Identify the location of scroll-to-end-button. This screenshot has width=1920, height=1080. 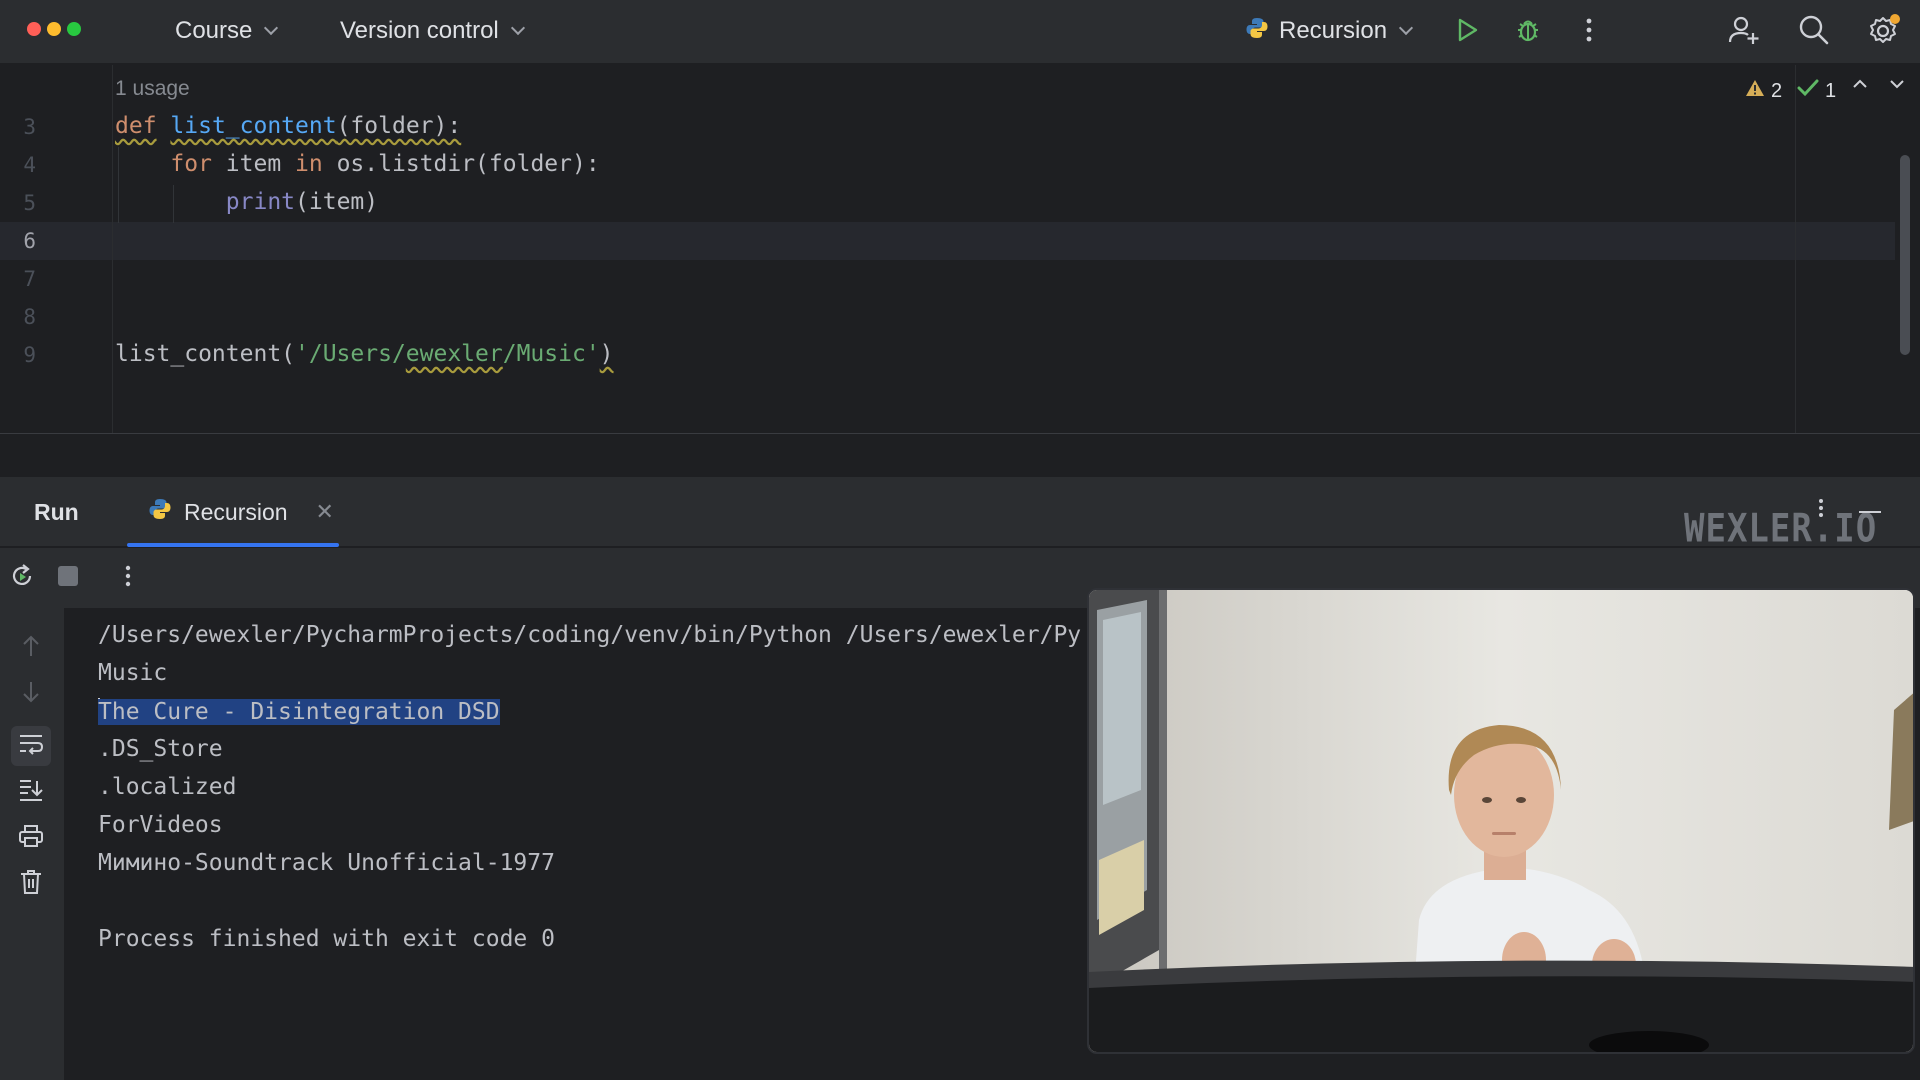
(31, 792).